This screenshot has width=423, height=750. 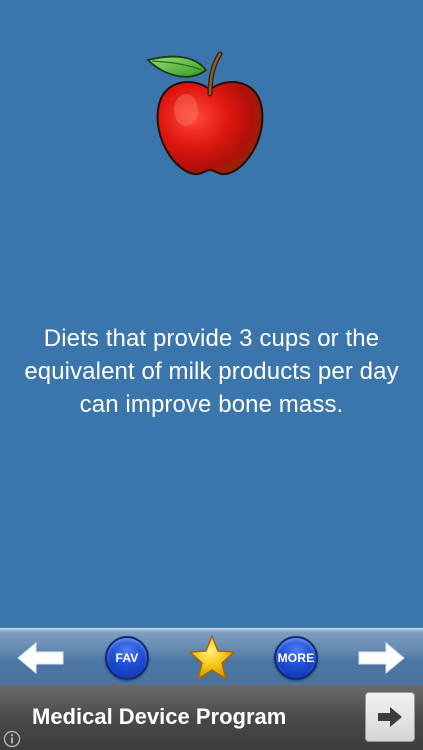 I want to click on ad-info-button, so click(x=12, y=739).